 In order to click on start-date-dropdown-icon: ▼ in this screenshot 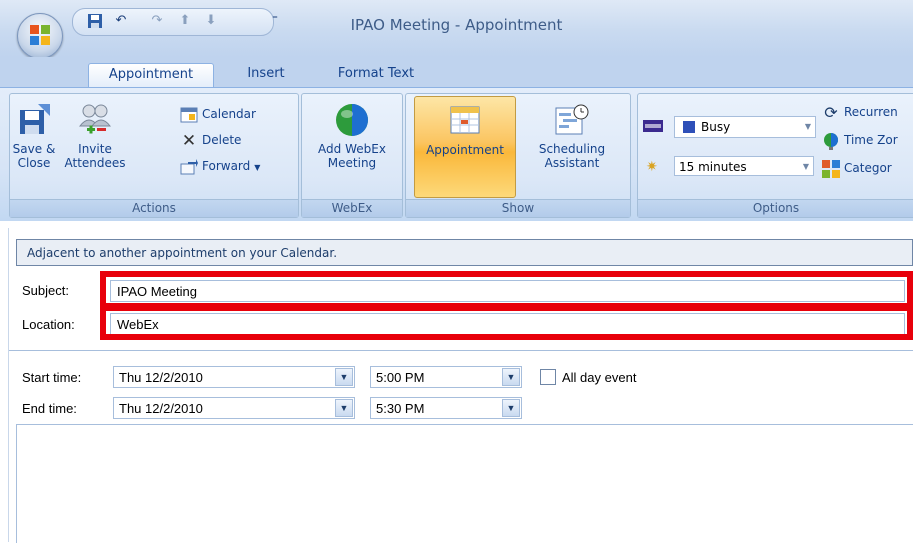, I will do `click(344, 377)`.